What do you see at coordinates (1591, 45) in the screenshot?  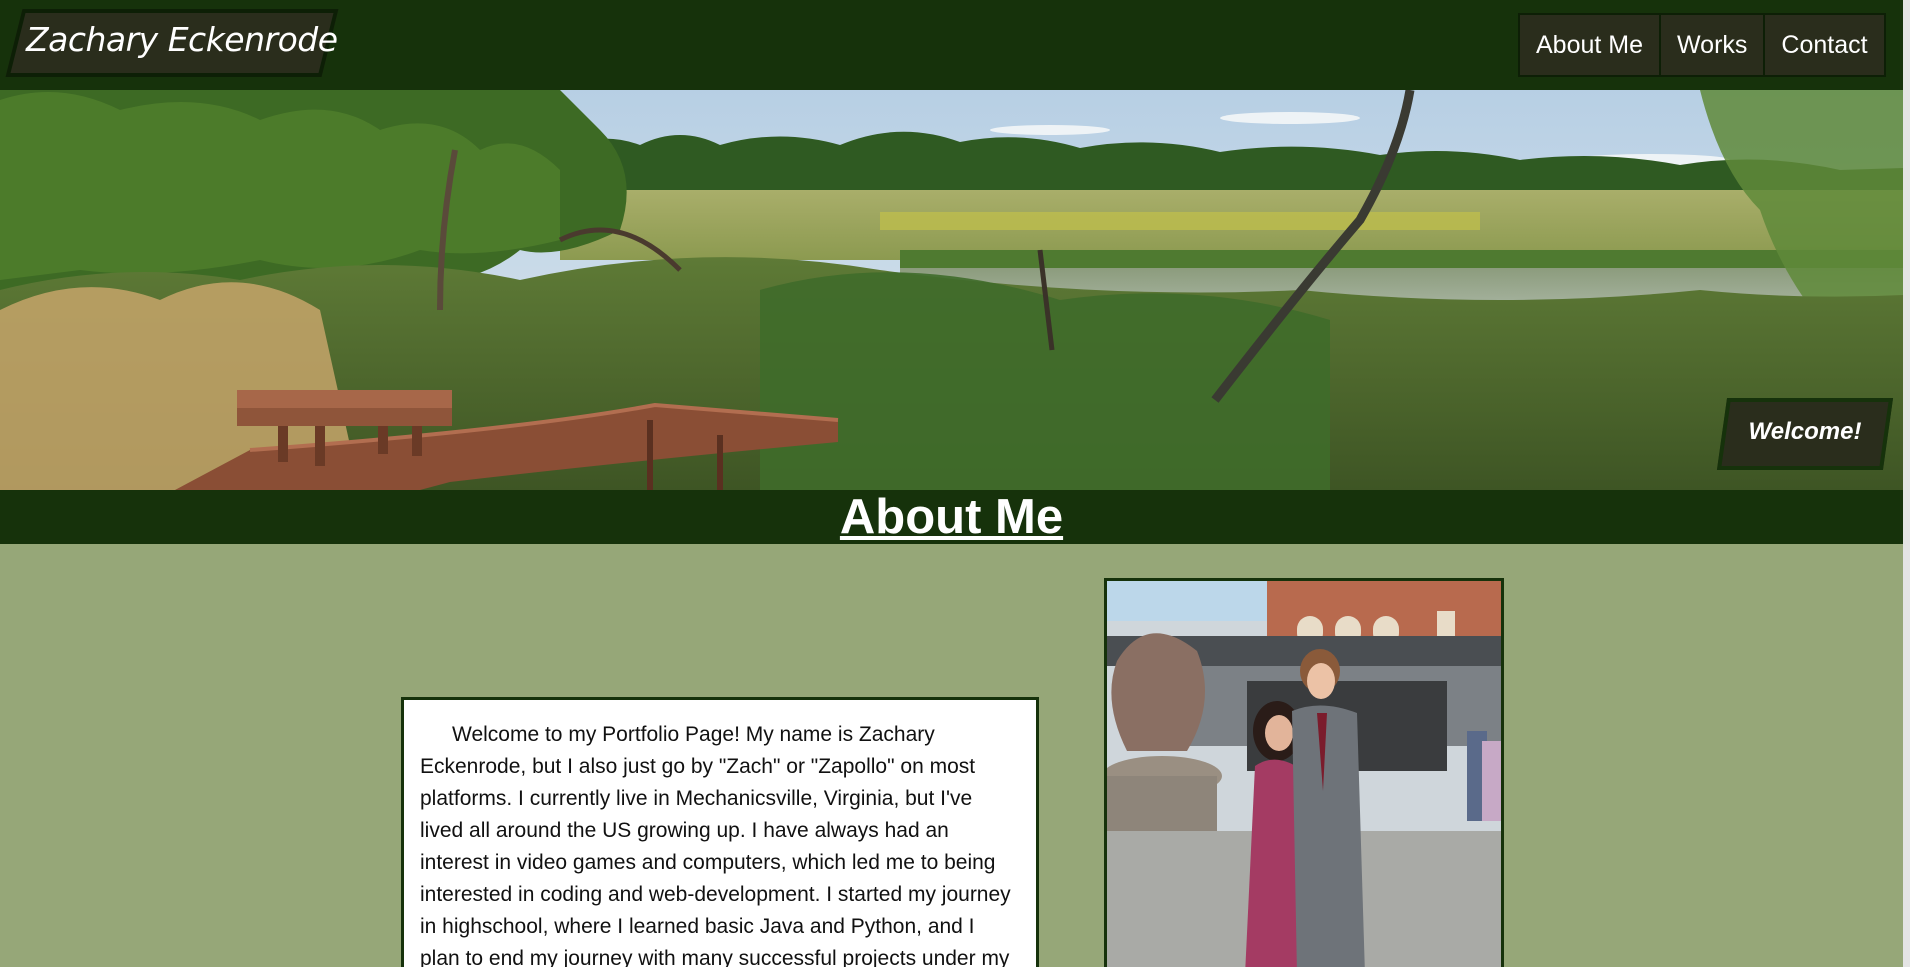 I see `nav-about-me: About Me` at bounding box center [1591, 45].